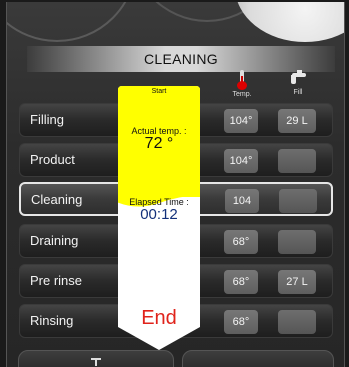 Image resolution: width=349 pixels, height=367 pixels. Describe the element at coordinates (52, 159) in the screenshot. I see `step-name: Product` at that location.